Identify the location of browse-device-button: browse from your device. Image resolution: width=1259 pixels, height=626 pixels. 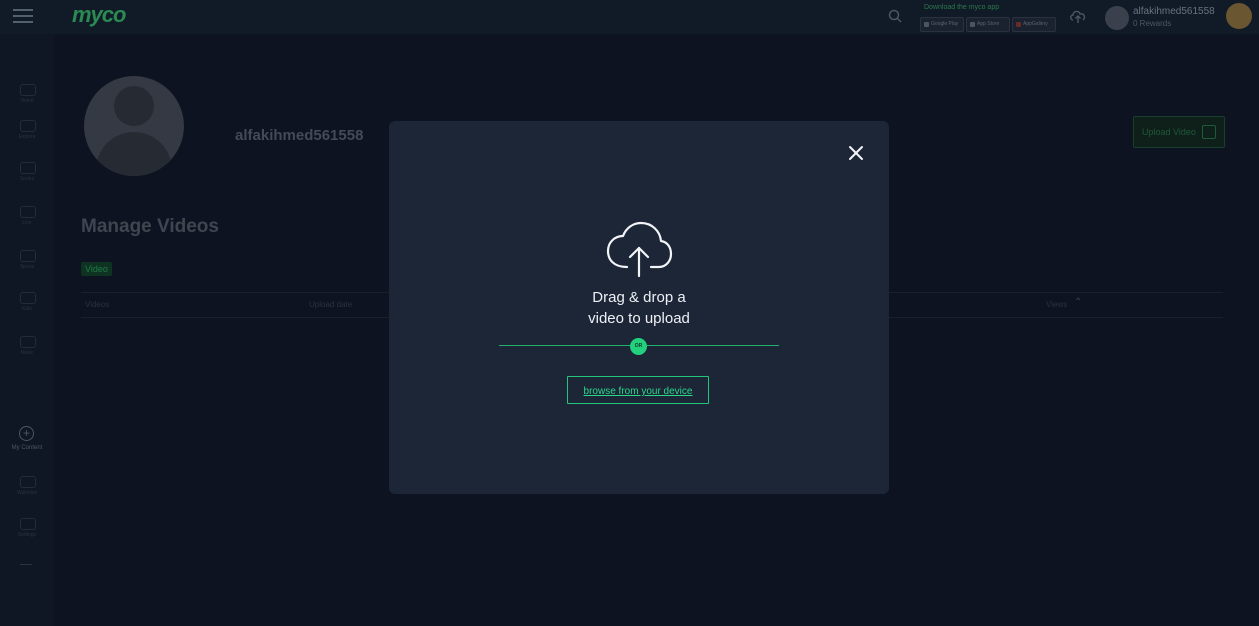
(638, 390).